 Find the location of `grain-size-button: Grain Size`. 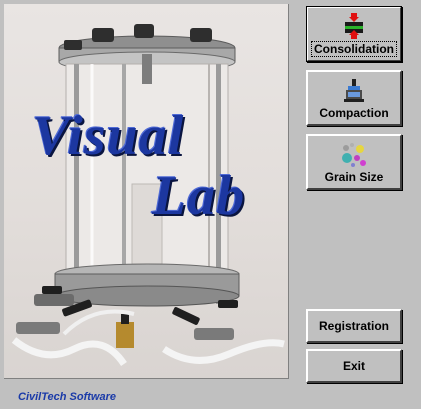

grain-size-button: Grain Size is located at coordinates (354, 162).